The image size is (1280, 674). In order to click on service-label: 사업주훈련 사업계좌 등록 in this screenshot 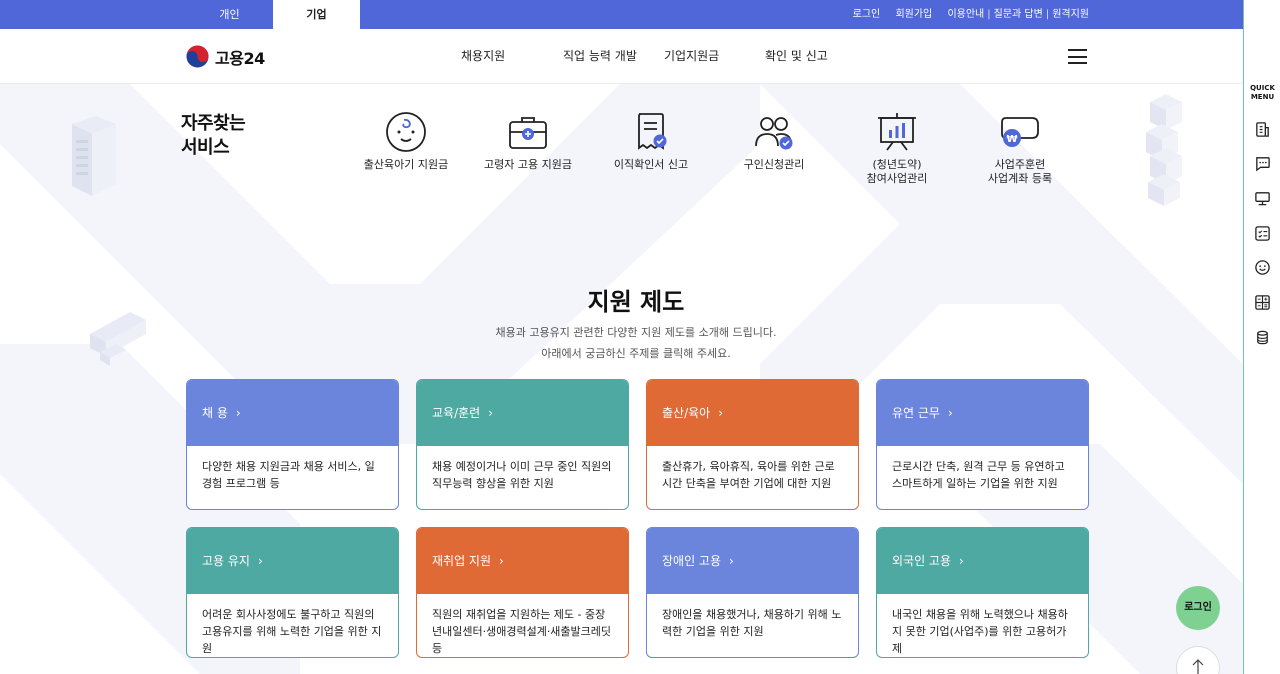, I will do `click(1020, 171)`.